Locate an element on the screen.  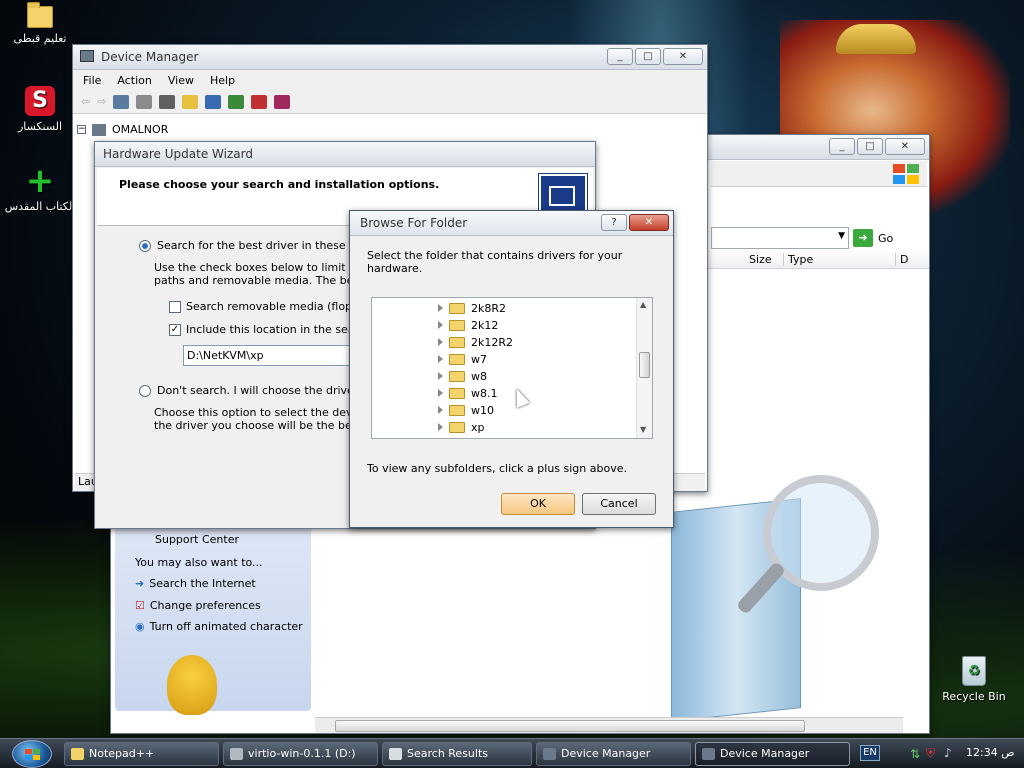
folder-row-w8: w8 is located at coordinates (462, 376).